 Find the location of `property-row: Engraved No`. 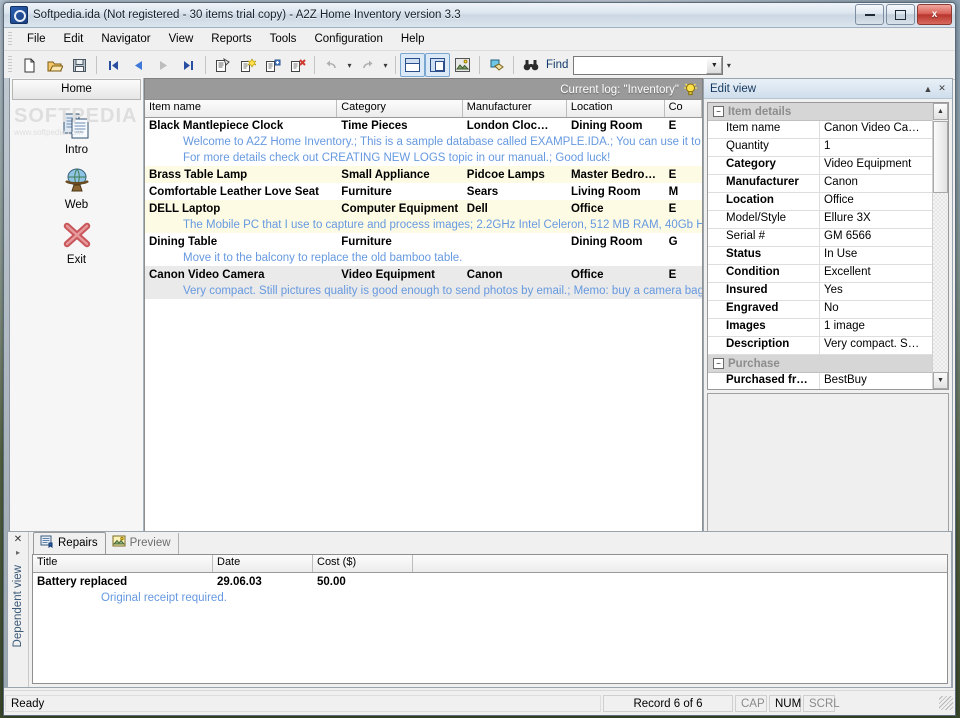

property-row: Engraved No is located at coordinates (820, 310).